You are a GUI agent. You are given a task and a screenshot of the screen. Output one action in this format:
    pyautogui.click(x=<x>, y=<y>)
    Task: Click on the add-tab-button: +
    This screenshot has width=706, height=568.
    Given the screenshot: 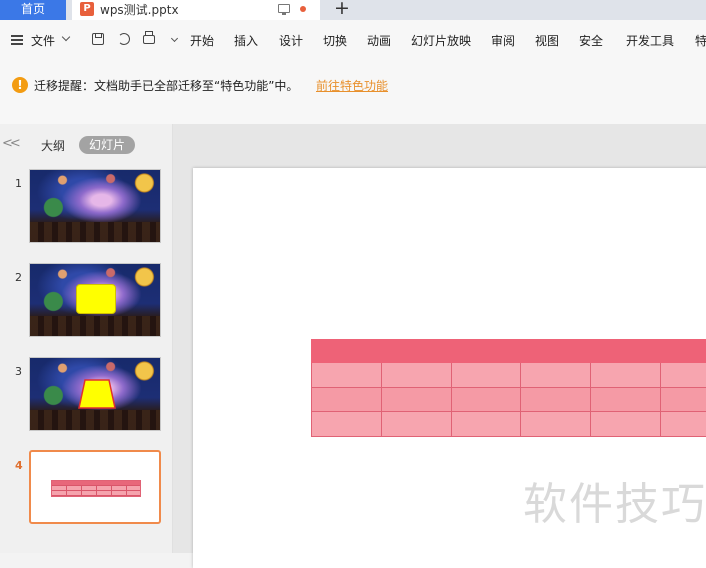 What is the action you would take?
    pyautogui.click(x=342, y=9)
    